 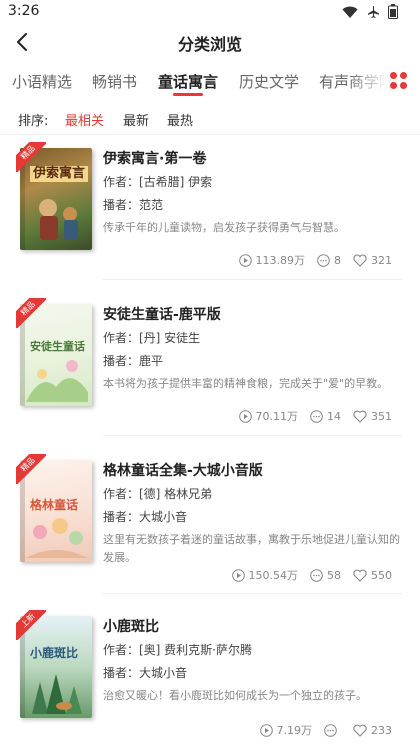 What do you see at coordinates (308, 575) in the screenshot?
I see `book-stats: 150.54万 58 550` at bounding box center [308, 575].